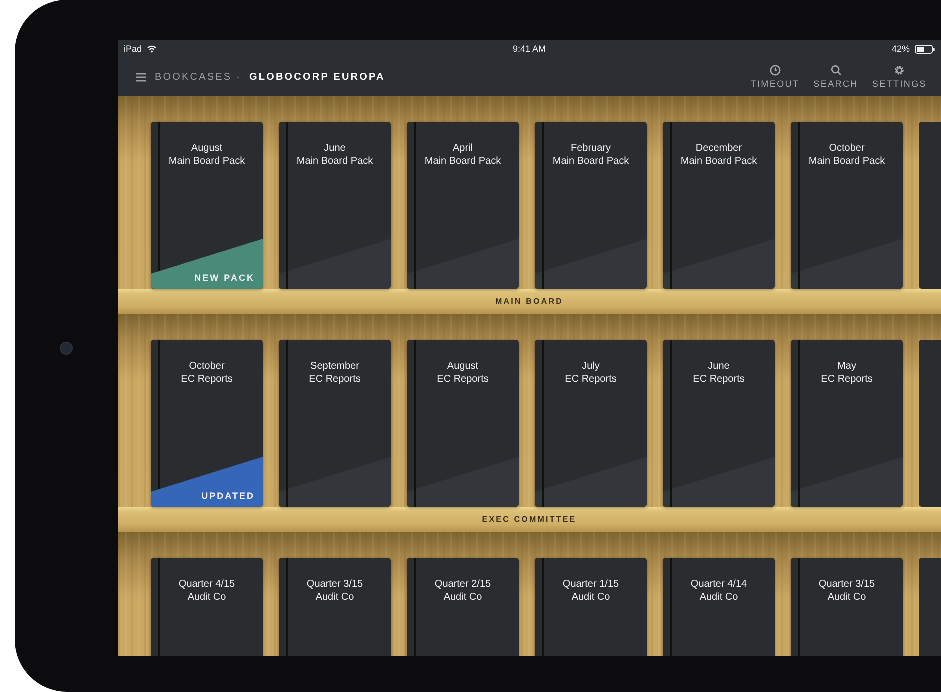  Describe the element at coordinates (719, 155) in the screenshot. I see `book-title: December Main Board Pack` at that location.